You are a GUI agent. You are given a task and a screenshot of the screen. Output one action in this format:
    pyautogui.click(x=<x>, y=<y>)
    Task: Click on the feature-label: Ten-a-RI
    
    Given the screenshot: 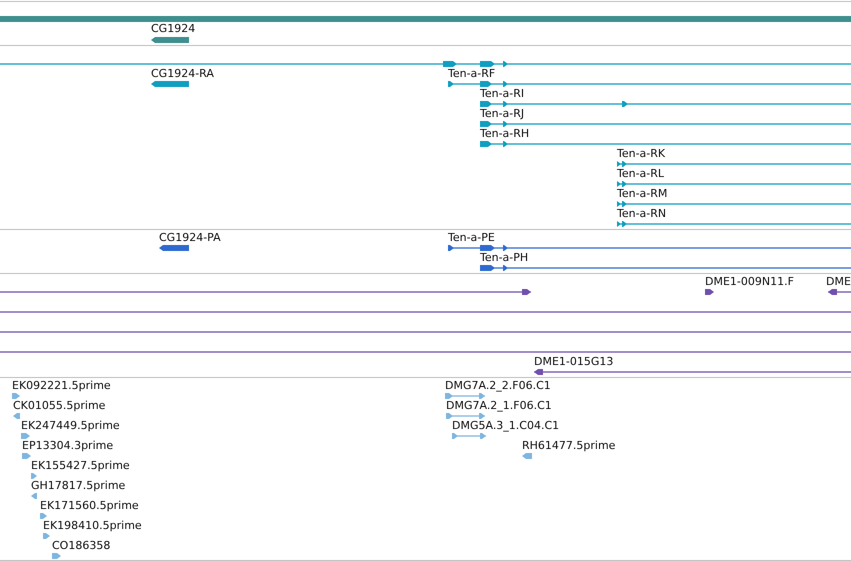 What is the action you would take?
    pyautogui.click(x=502, y=94)
    